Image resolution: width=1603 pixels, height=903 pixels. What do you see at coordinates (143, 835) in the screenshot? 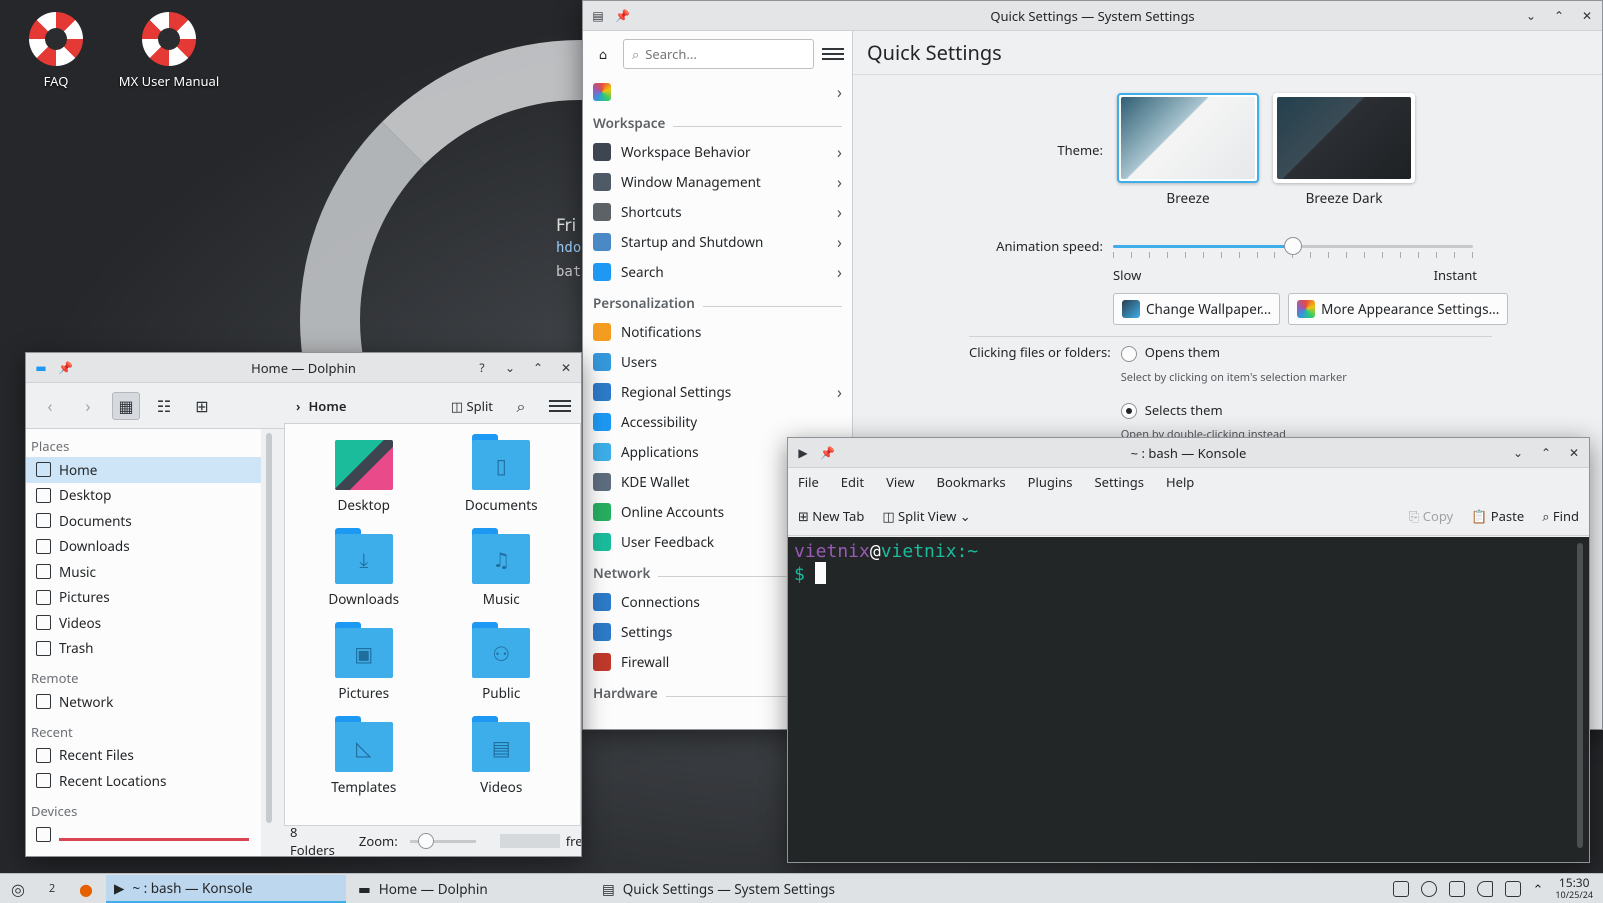
I see `device-item` at bounding box center [143, 835].